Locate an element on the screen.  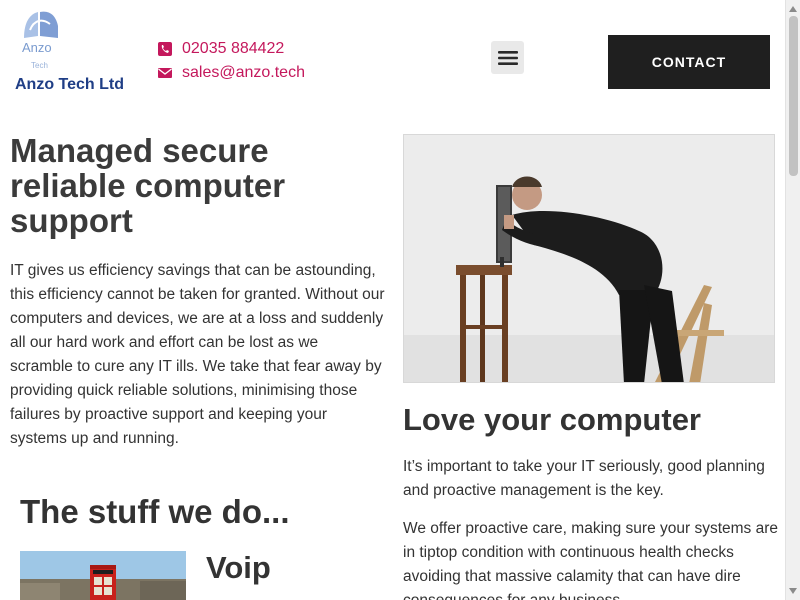
logo-tagline: Tech is located at coordinates (39, 65).